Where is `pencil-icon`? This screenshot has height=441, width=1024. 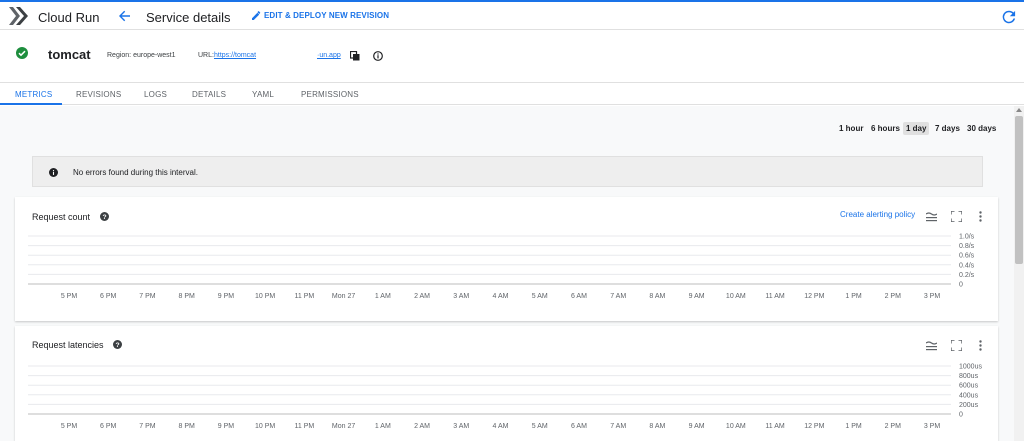
pencil-icon is located at coordinates (256, 15).